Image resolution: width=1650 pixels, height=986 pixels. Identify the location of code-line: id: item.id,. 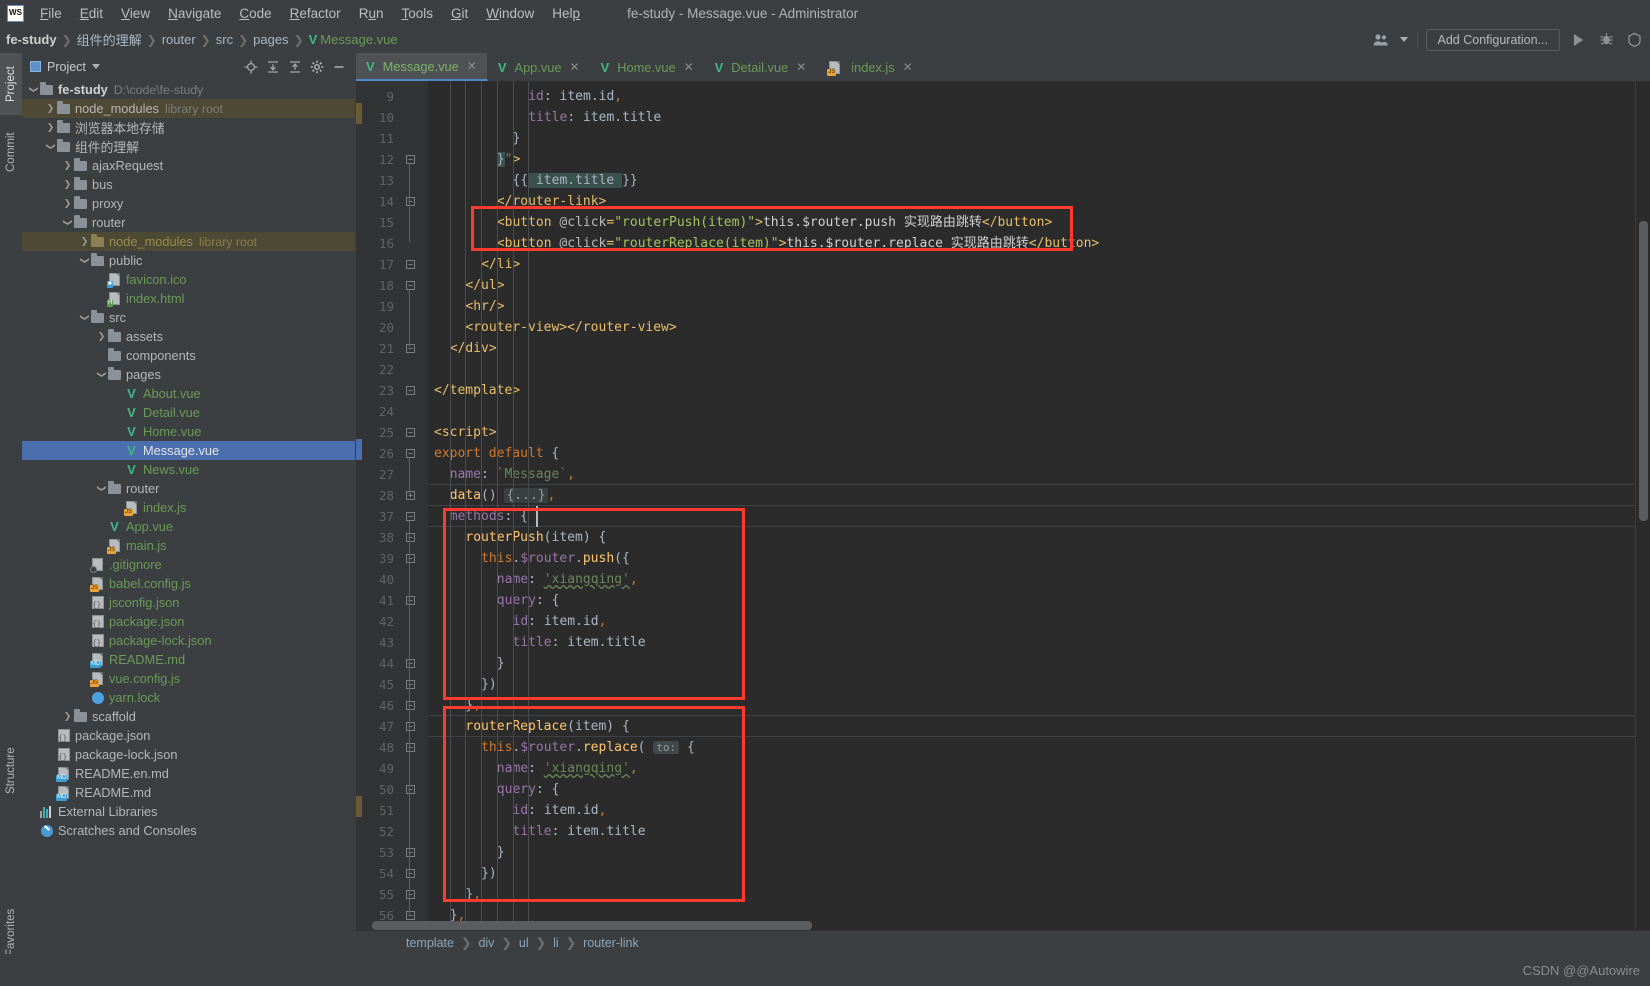
(575, 96).